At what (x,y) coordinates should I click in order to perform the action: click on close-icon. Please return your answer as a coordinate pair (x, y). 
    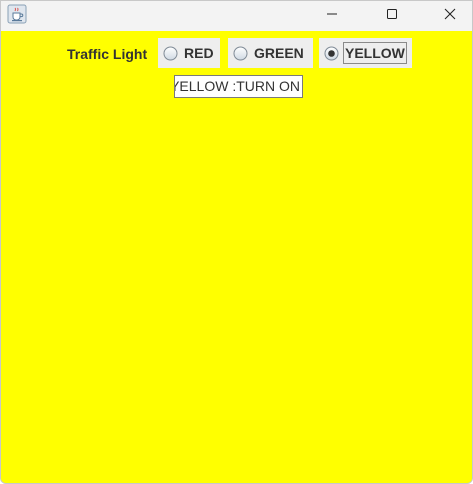
    Looking at the image, I should click on (450, 14).